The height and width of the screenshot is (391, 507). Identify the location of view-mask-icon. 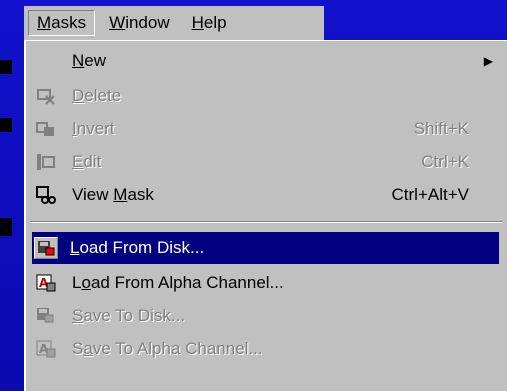
(46, 195).